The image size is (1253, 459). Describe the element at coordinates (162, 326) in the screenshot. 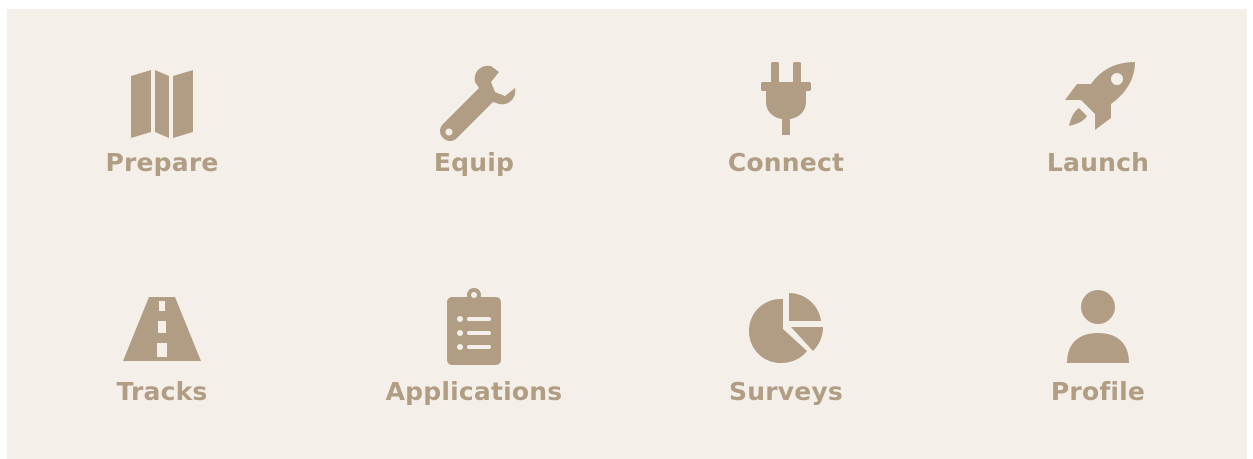

I see `road-icon` at that location.